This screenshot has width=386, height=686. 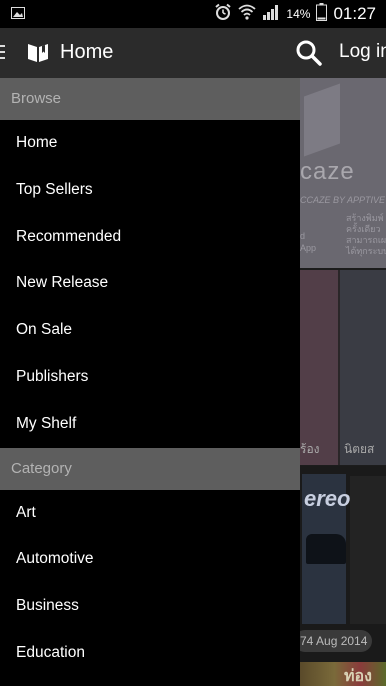 I want to click on drawer-item-art: Art, so click(x=150, y=513).